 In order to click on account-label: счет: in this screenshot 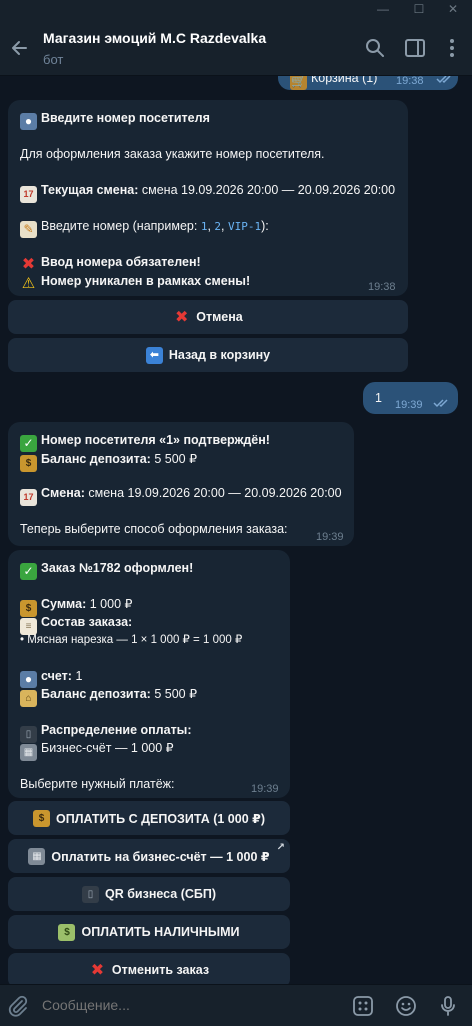, I will do `click(56, 676)`.